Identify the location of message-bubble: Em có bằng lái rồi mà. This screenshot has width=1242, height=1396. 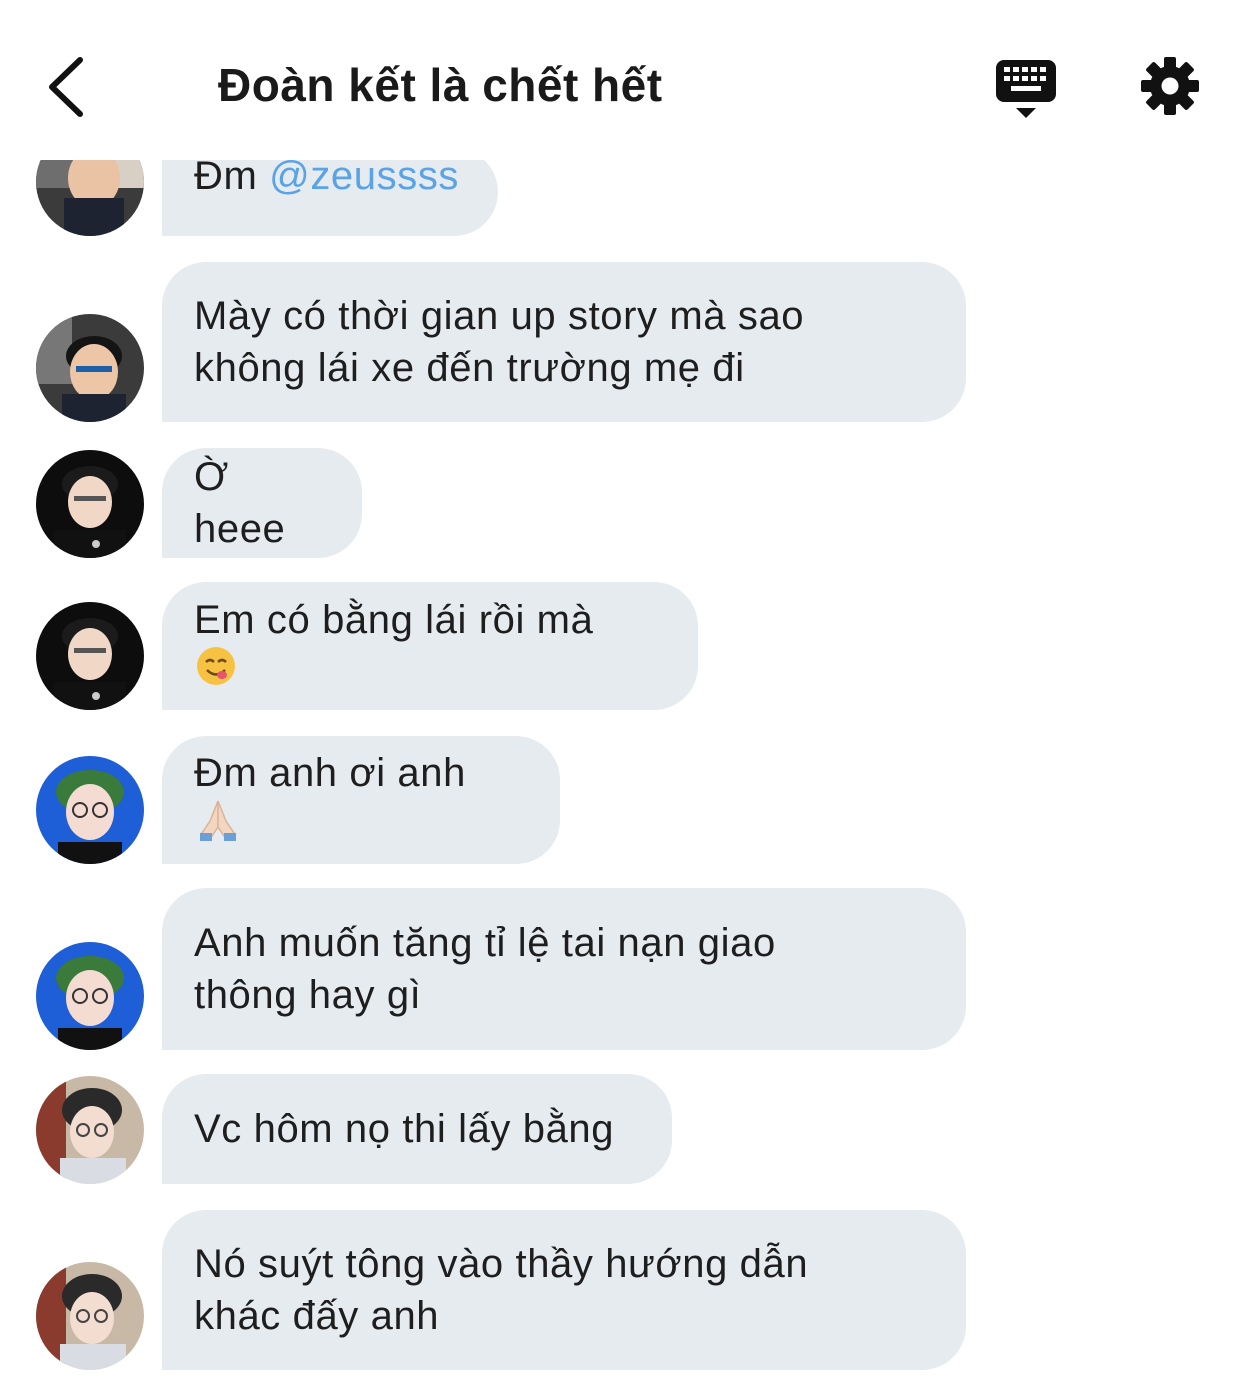
(430, 646).